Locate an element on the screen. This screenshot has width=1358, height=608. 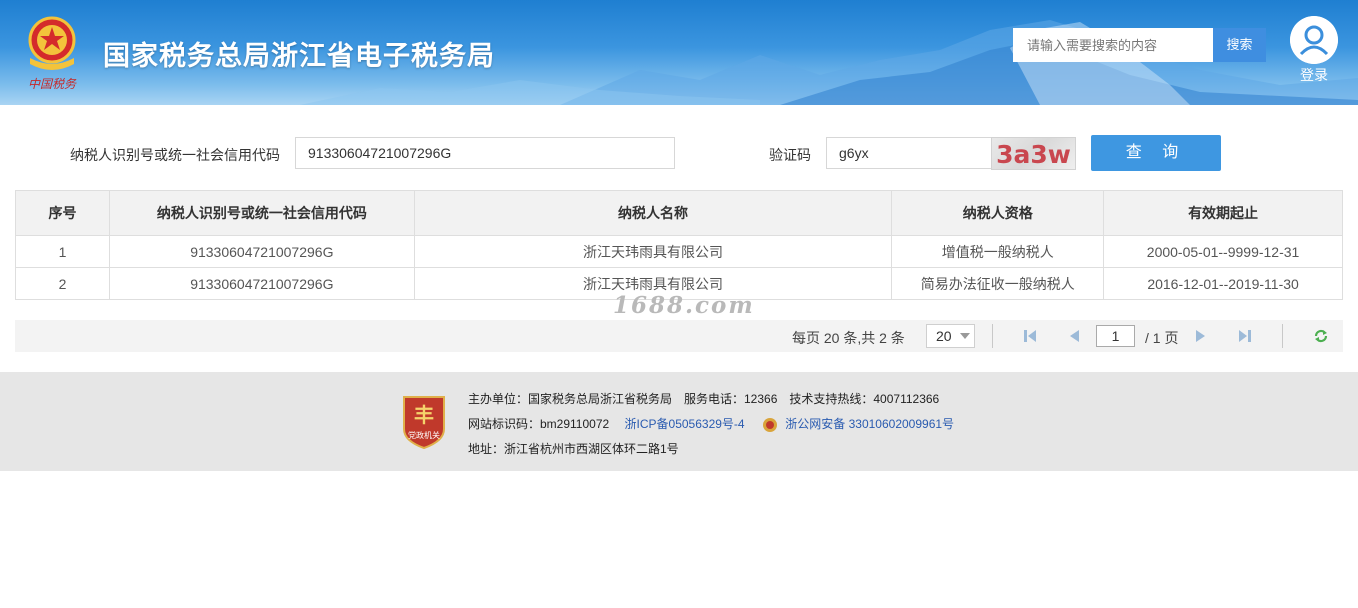
next-page-icon is located at coordinates (1201, 336).